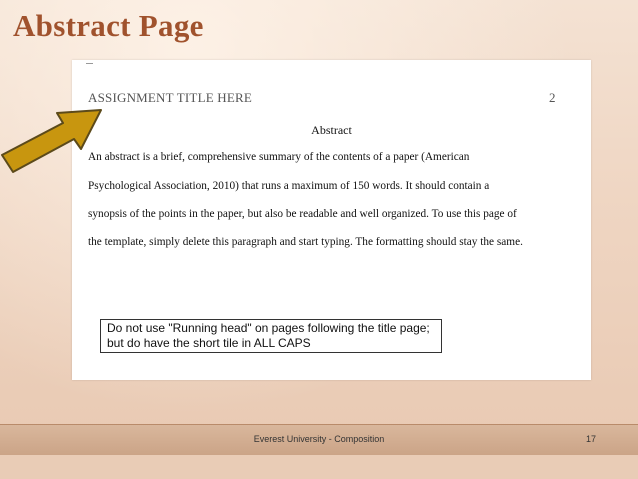  I want to click on page-margin-mark, so click(89, 63).